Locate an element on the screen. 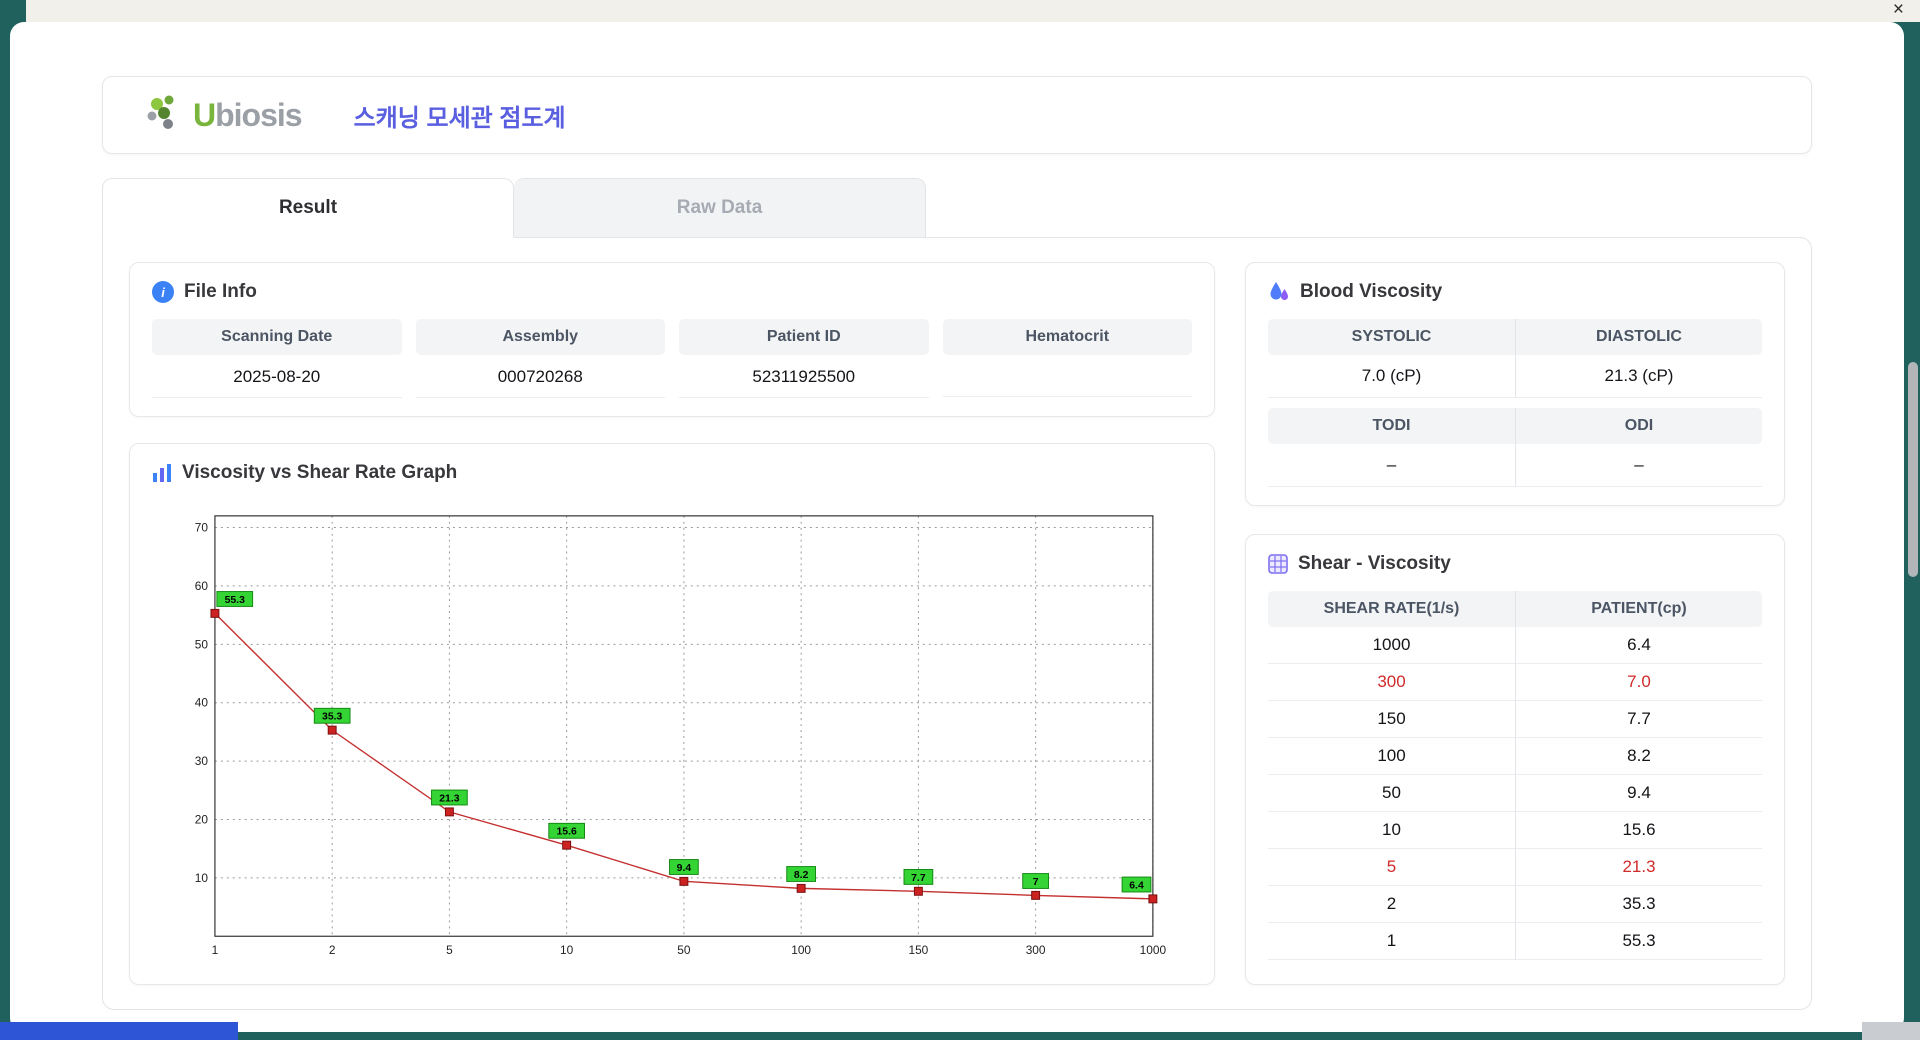 The width and height of the screenshot is (1920, 1040). tab-bar: Result Raw Data is located at coordinates (957, 208).